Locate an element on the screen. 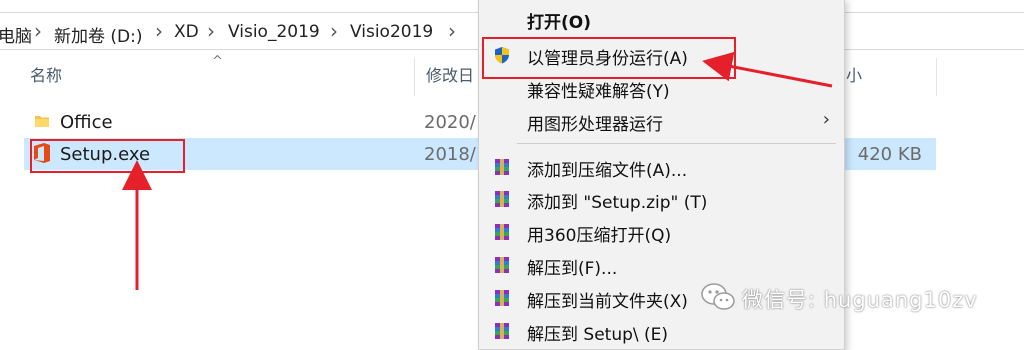 Image resolution: width=1024 pixels, height=350 pixels. file-size: 420 KB is located at coordinates (889, 154).